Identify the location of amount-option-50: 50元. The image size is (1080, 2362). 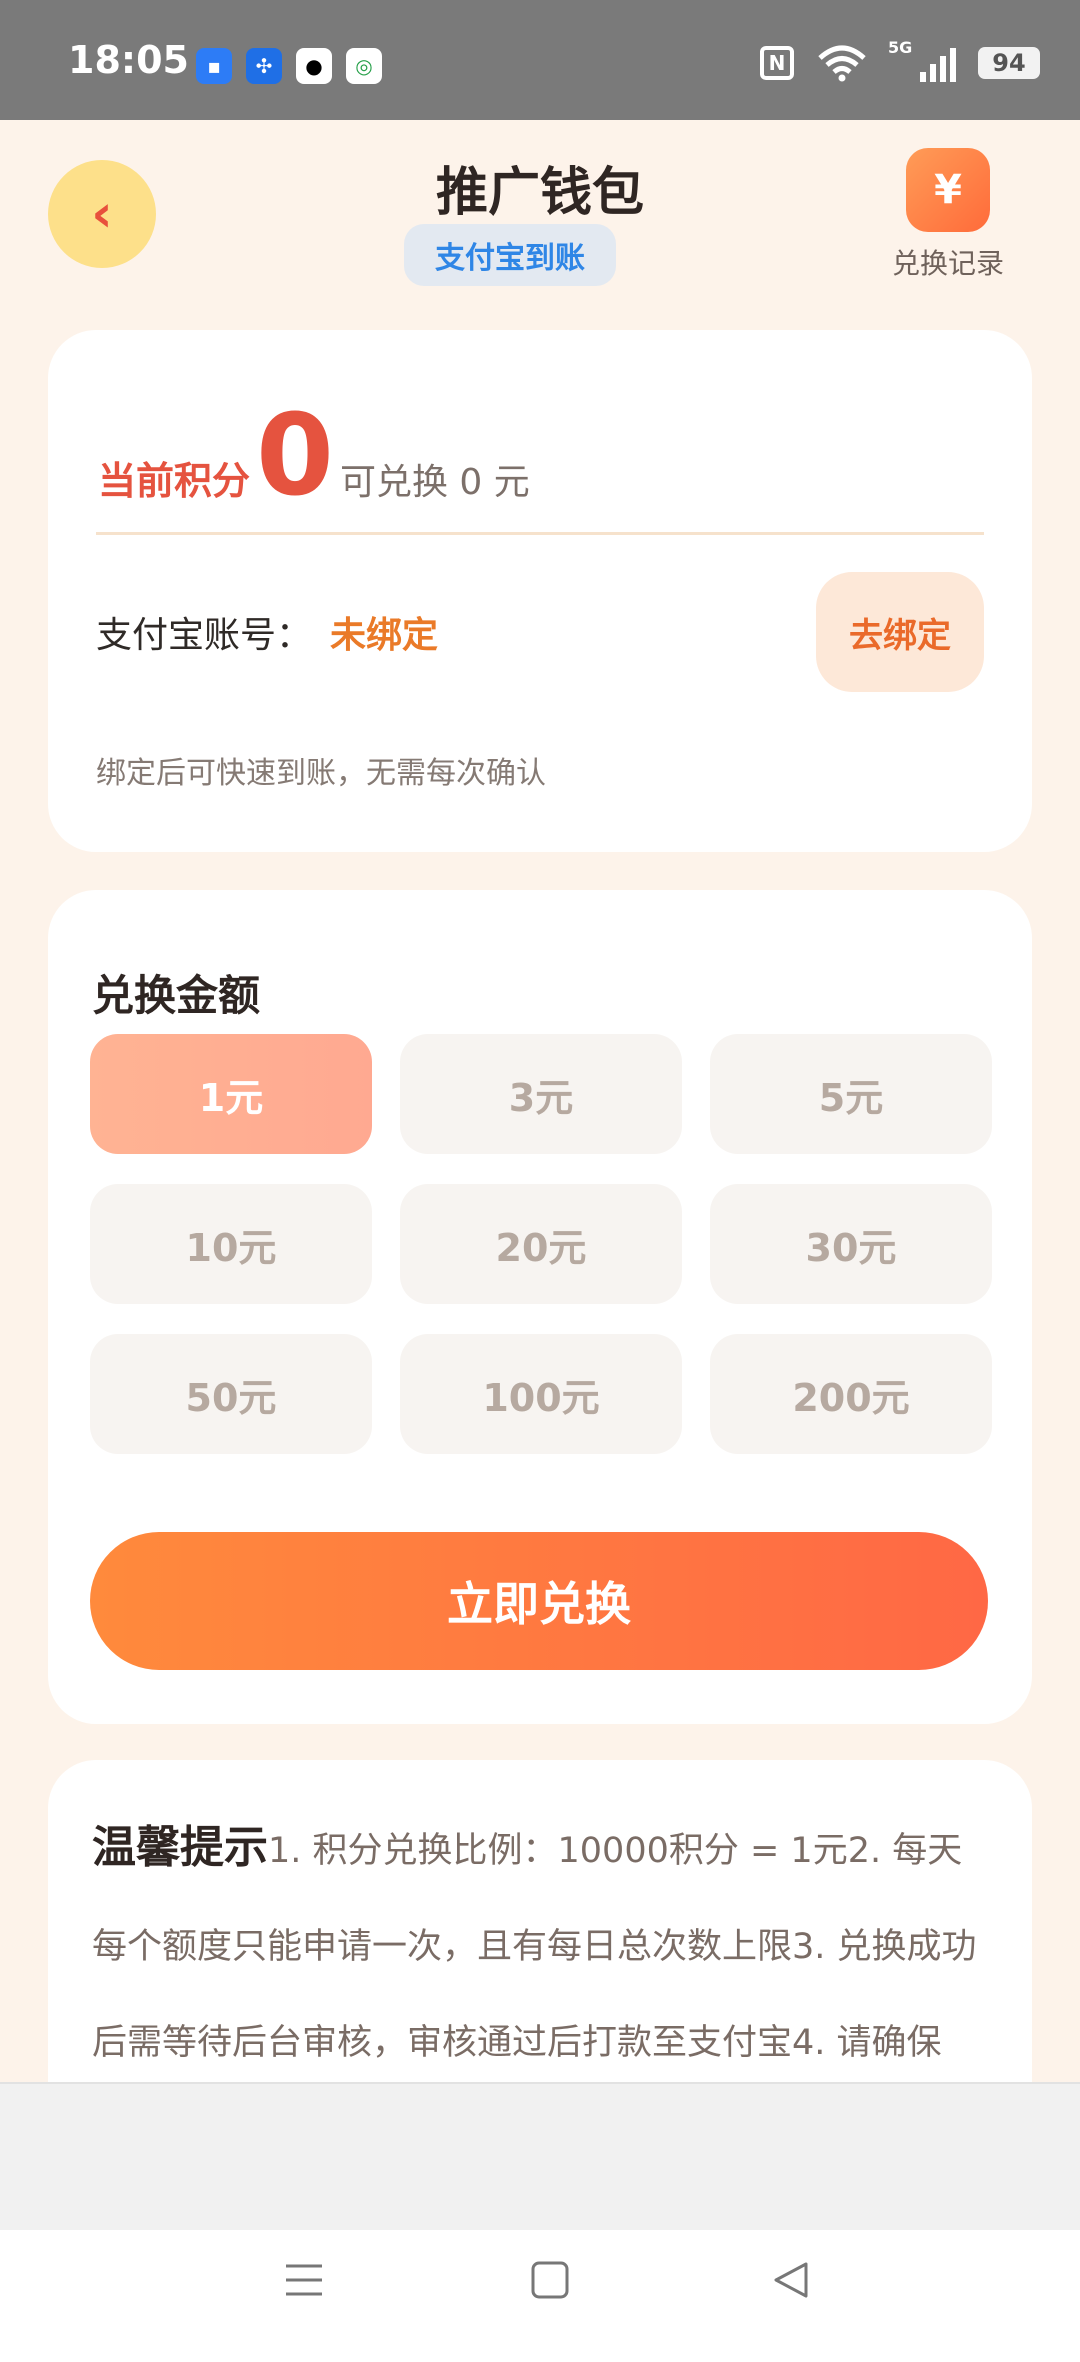
(231, 1394).